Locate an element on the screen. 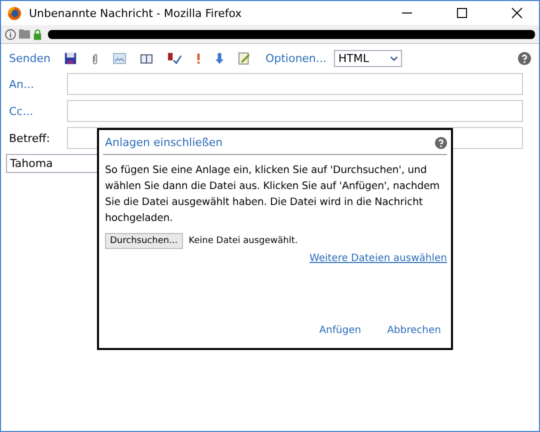 The image size is (540, 432). window-title: Unbenannte Nachricht - Mozilla Firefox is located at coordinates (135, 13).